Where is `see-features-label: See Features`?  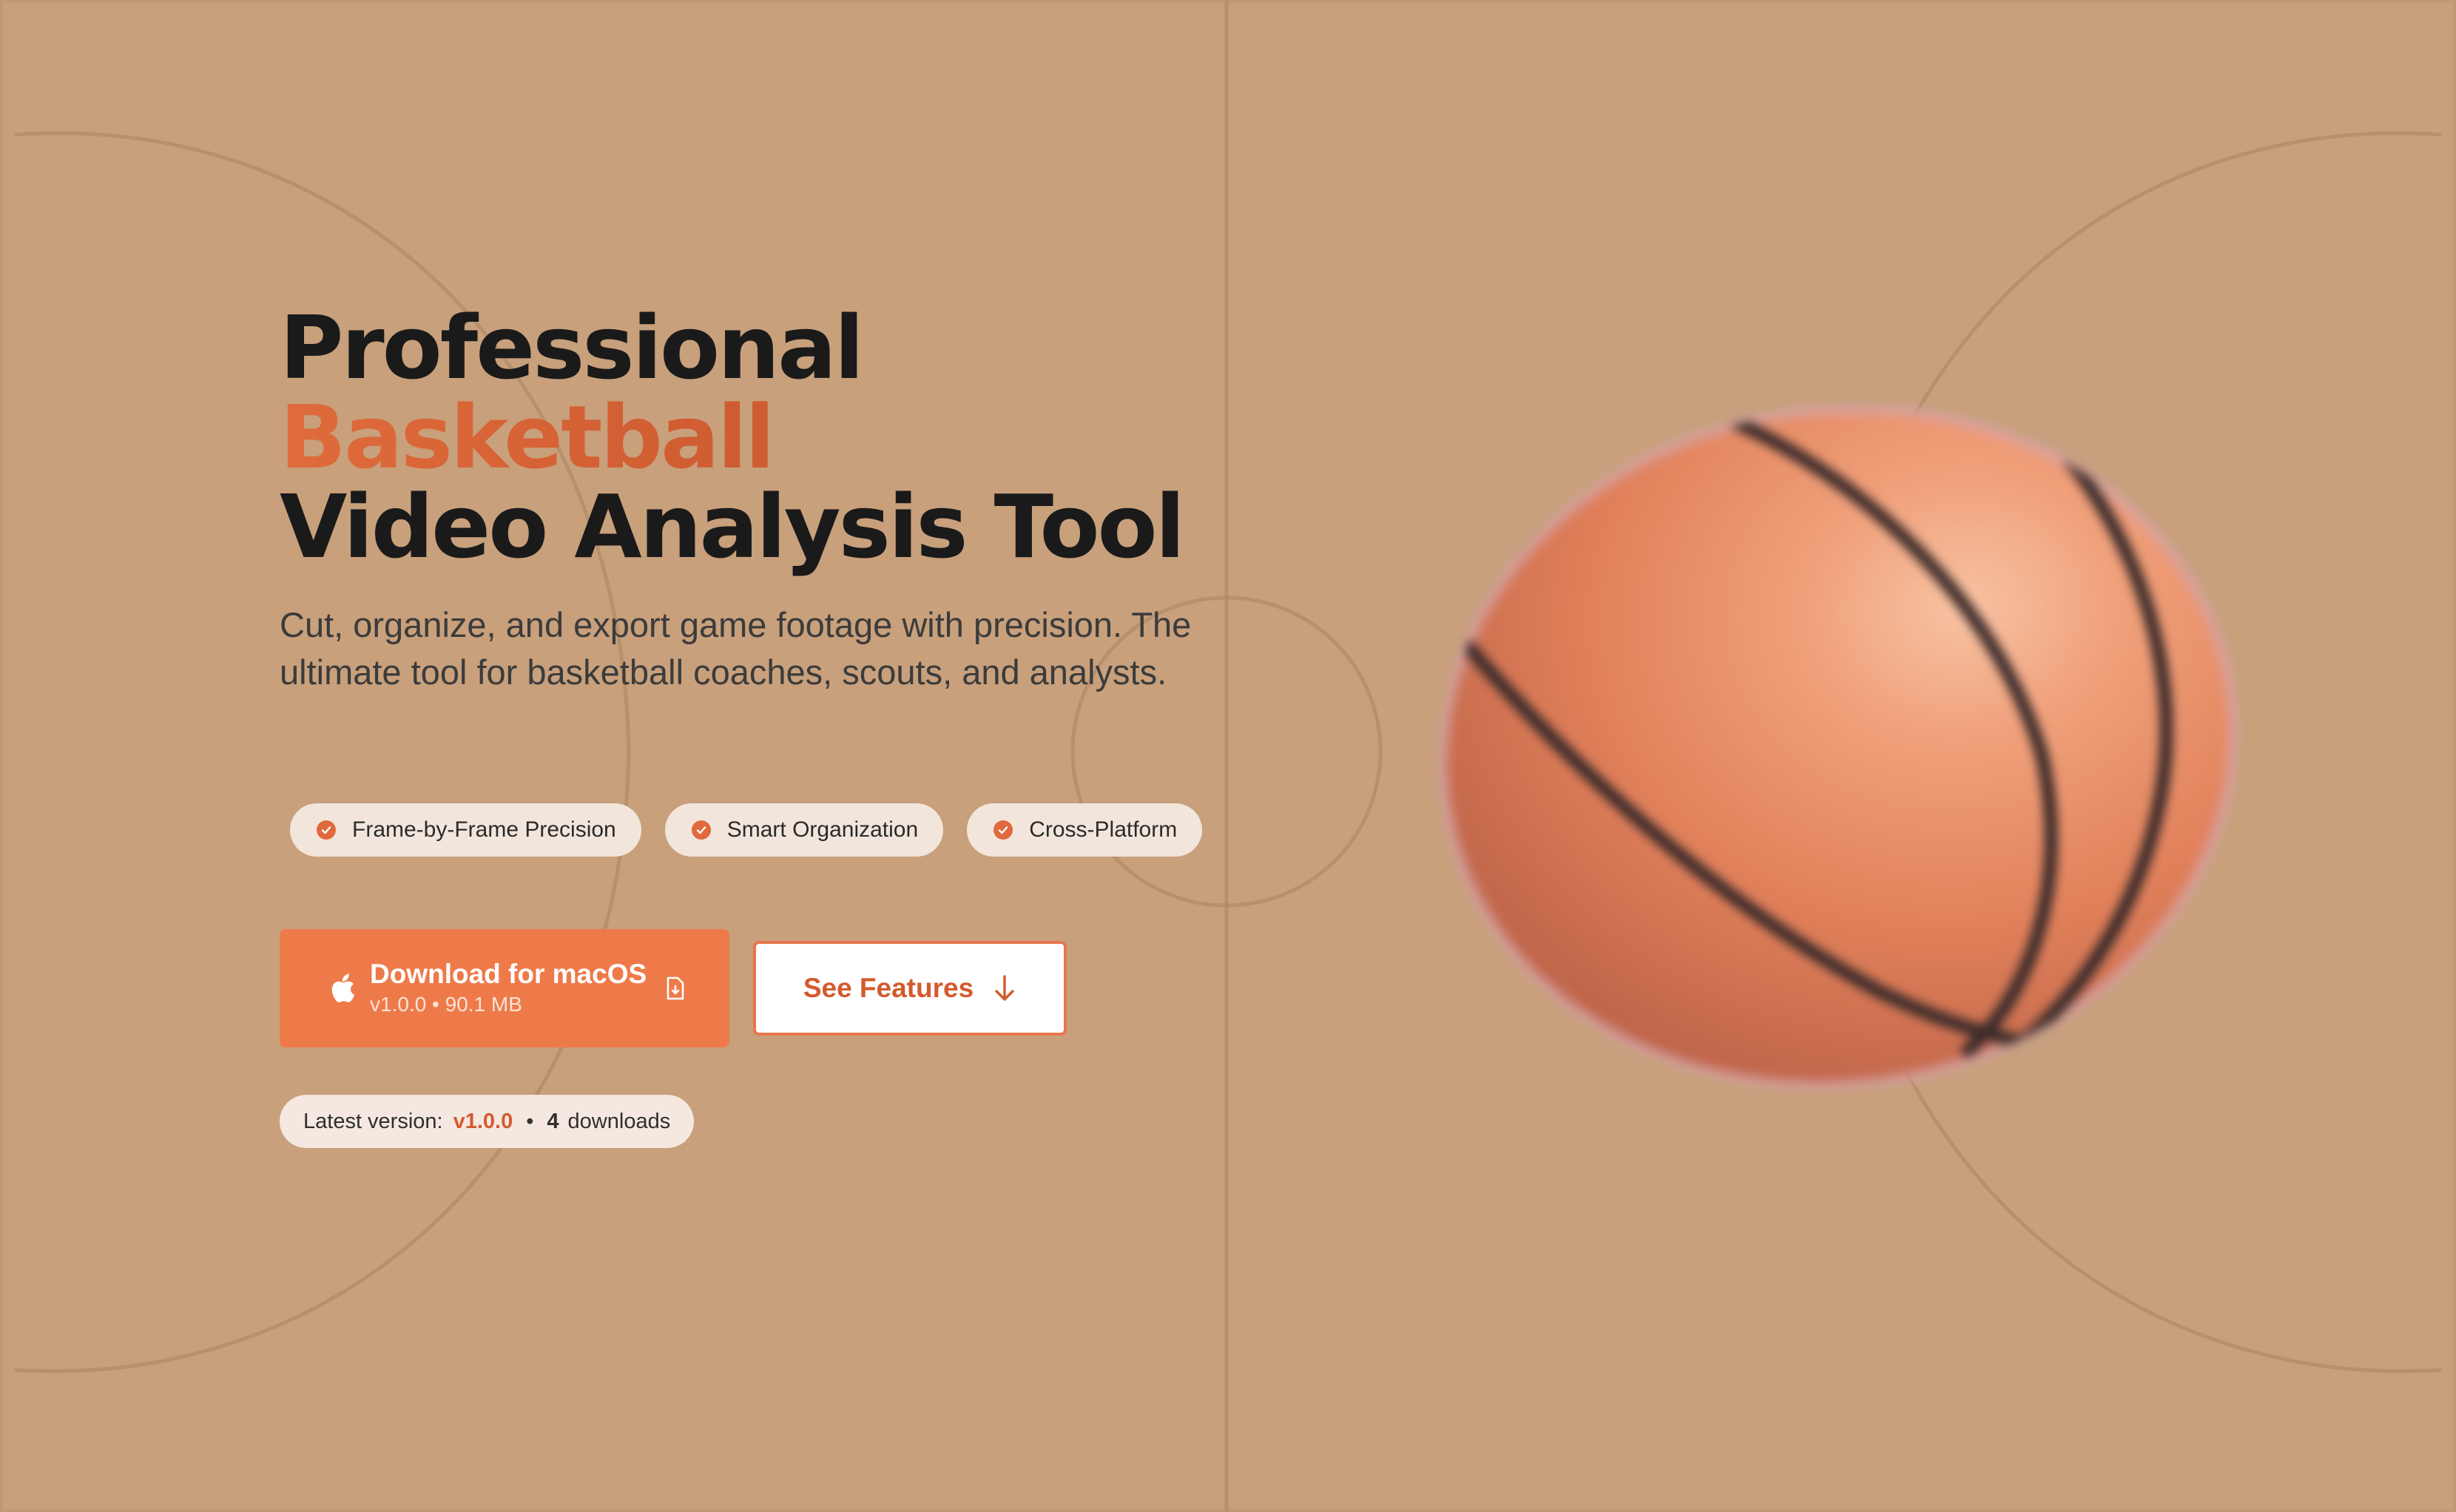
see-features-label: See Features is located at coordinates (888, 988).